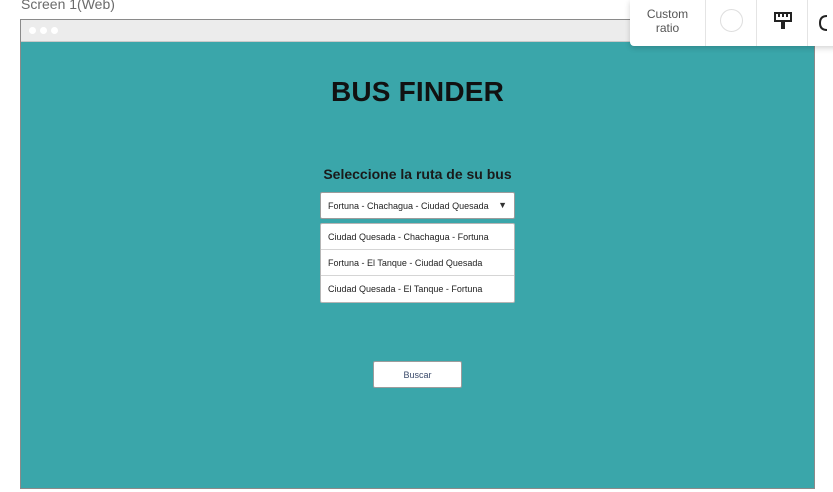  What do you see at coordinates (417, 91) in the screenshot?
I see `app-title: BUS FINDER` at bounding box center [417, 91].